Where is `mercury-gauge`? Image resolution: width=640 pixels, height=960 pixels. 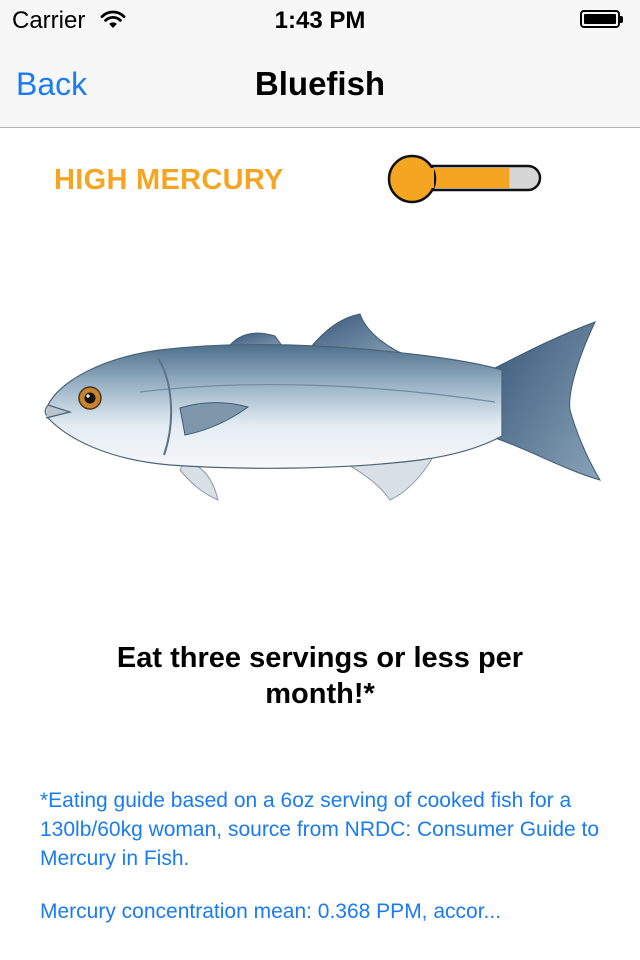 mercury-gauge is located at coordinates (466, 182).